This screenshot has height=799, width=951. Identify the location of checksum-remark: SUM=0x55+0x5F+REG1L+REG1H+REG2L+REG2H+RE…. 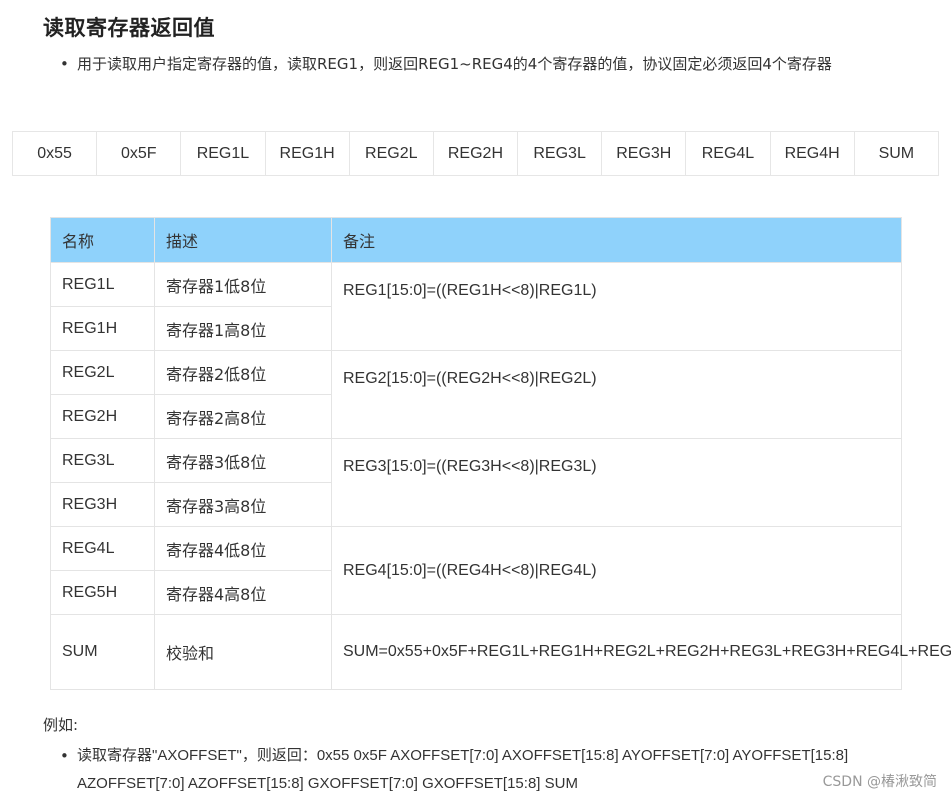
(641, 652).